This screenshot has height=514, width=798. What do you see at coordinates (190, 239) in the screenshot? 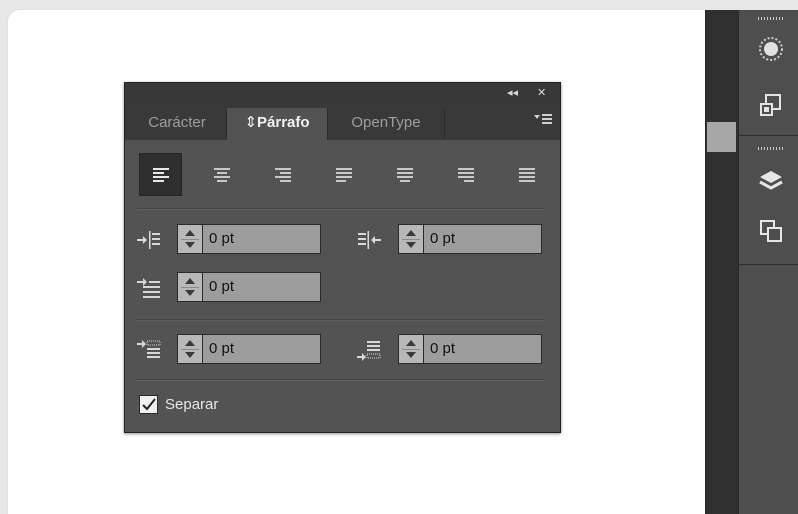
I see `left-indent-stepper` at bounding box center [190, 239].